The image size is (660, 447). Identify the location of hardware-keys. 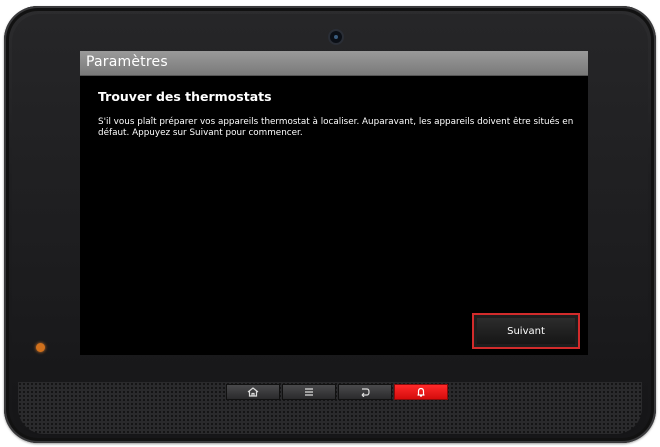
(337, 392).